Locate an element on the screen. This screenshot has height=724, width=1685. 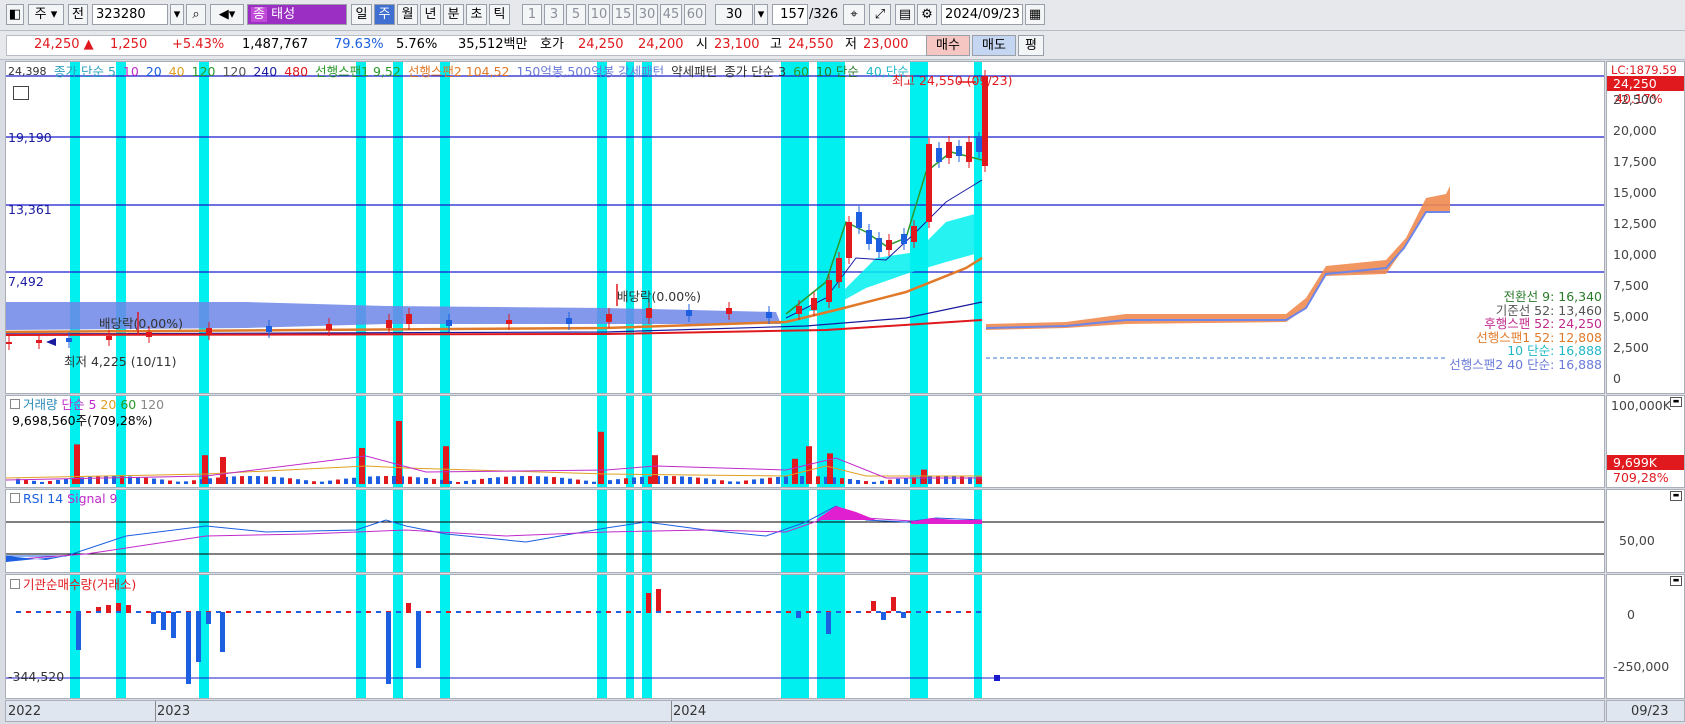
interval-select: 30 is located at coordinates (734, 14).